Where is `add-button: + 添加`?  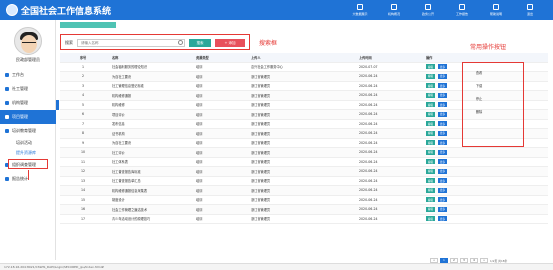
add-button: + 添加 is located at coordinates (230, 43).